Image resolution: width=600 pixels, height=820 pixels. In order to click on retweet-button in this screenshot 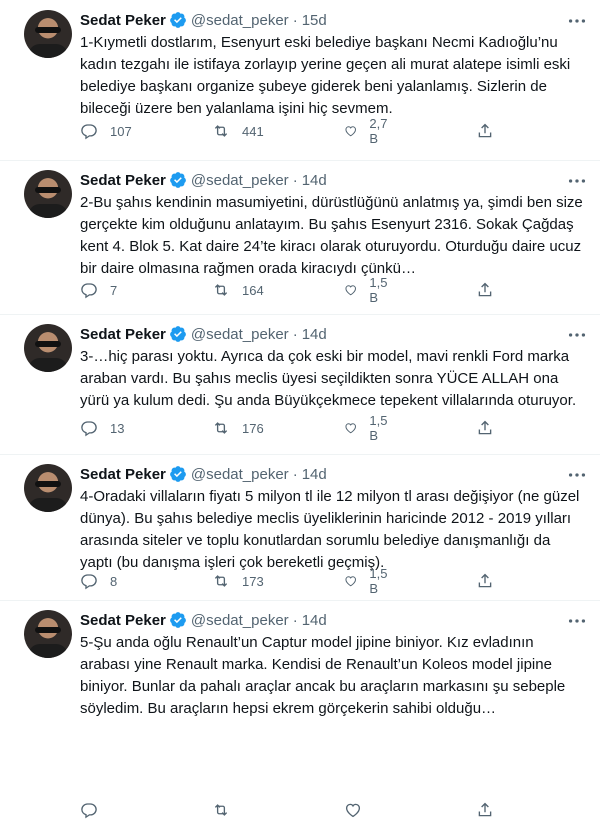, I will do `click(227, 810)`.